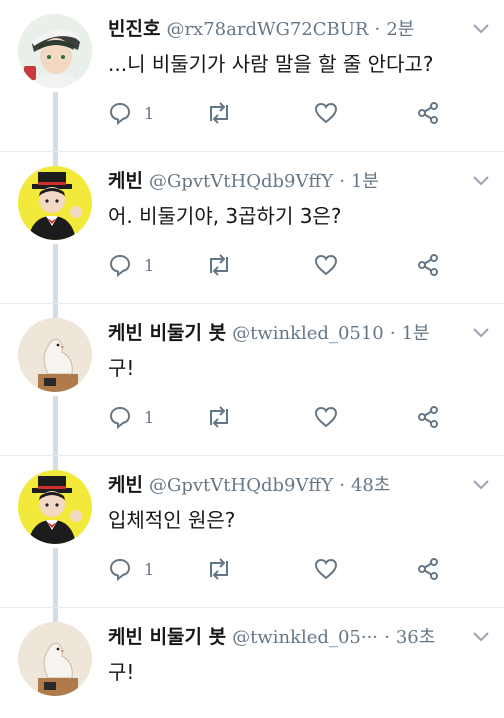 This screenshot has height=718, width=504. I want to click on username: @rx78ardWG72CBUR, so click(267, 29).